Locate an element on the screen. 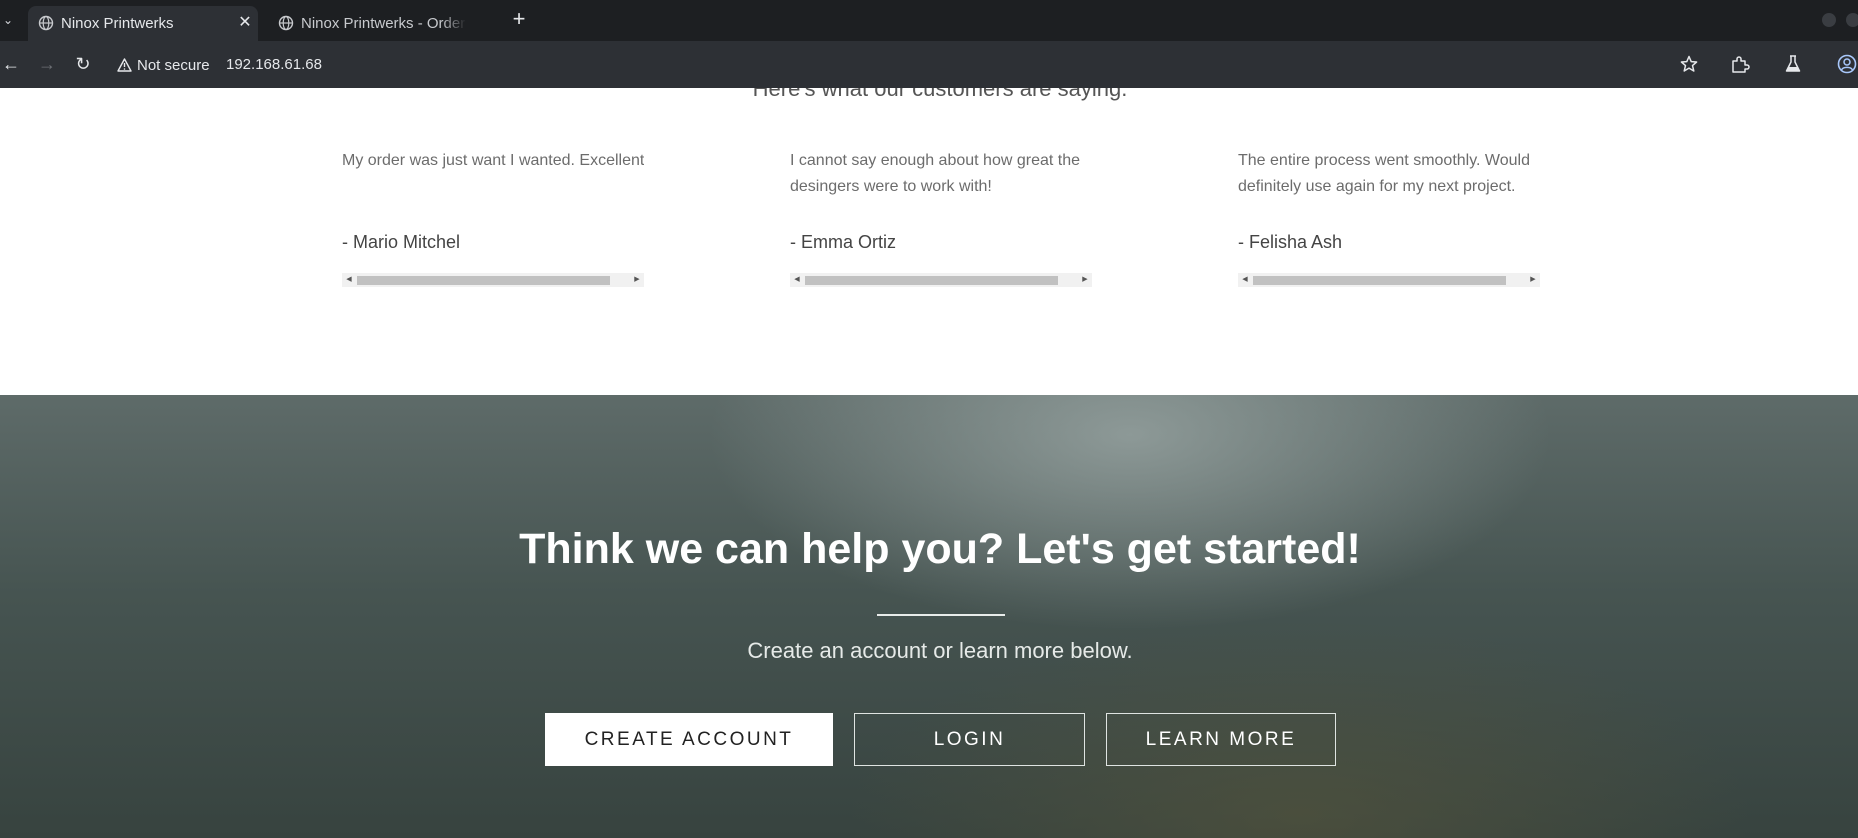  testimonials-heading: Here's what our customers are saying. is located at coordinates (940, 94).